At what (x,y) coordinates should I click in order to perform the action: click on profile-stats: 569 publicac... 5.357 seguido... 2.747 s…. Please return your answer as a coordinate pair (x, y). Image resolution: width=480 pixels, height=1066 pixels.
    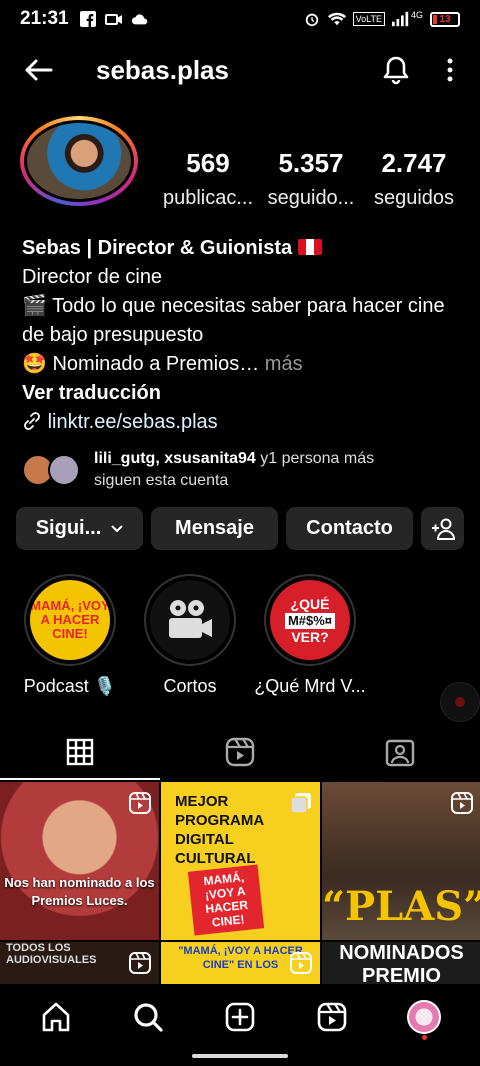
    Looking at the image, I should click on (311, 179).